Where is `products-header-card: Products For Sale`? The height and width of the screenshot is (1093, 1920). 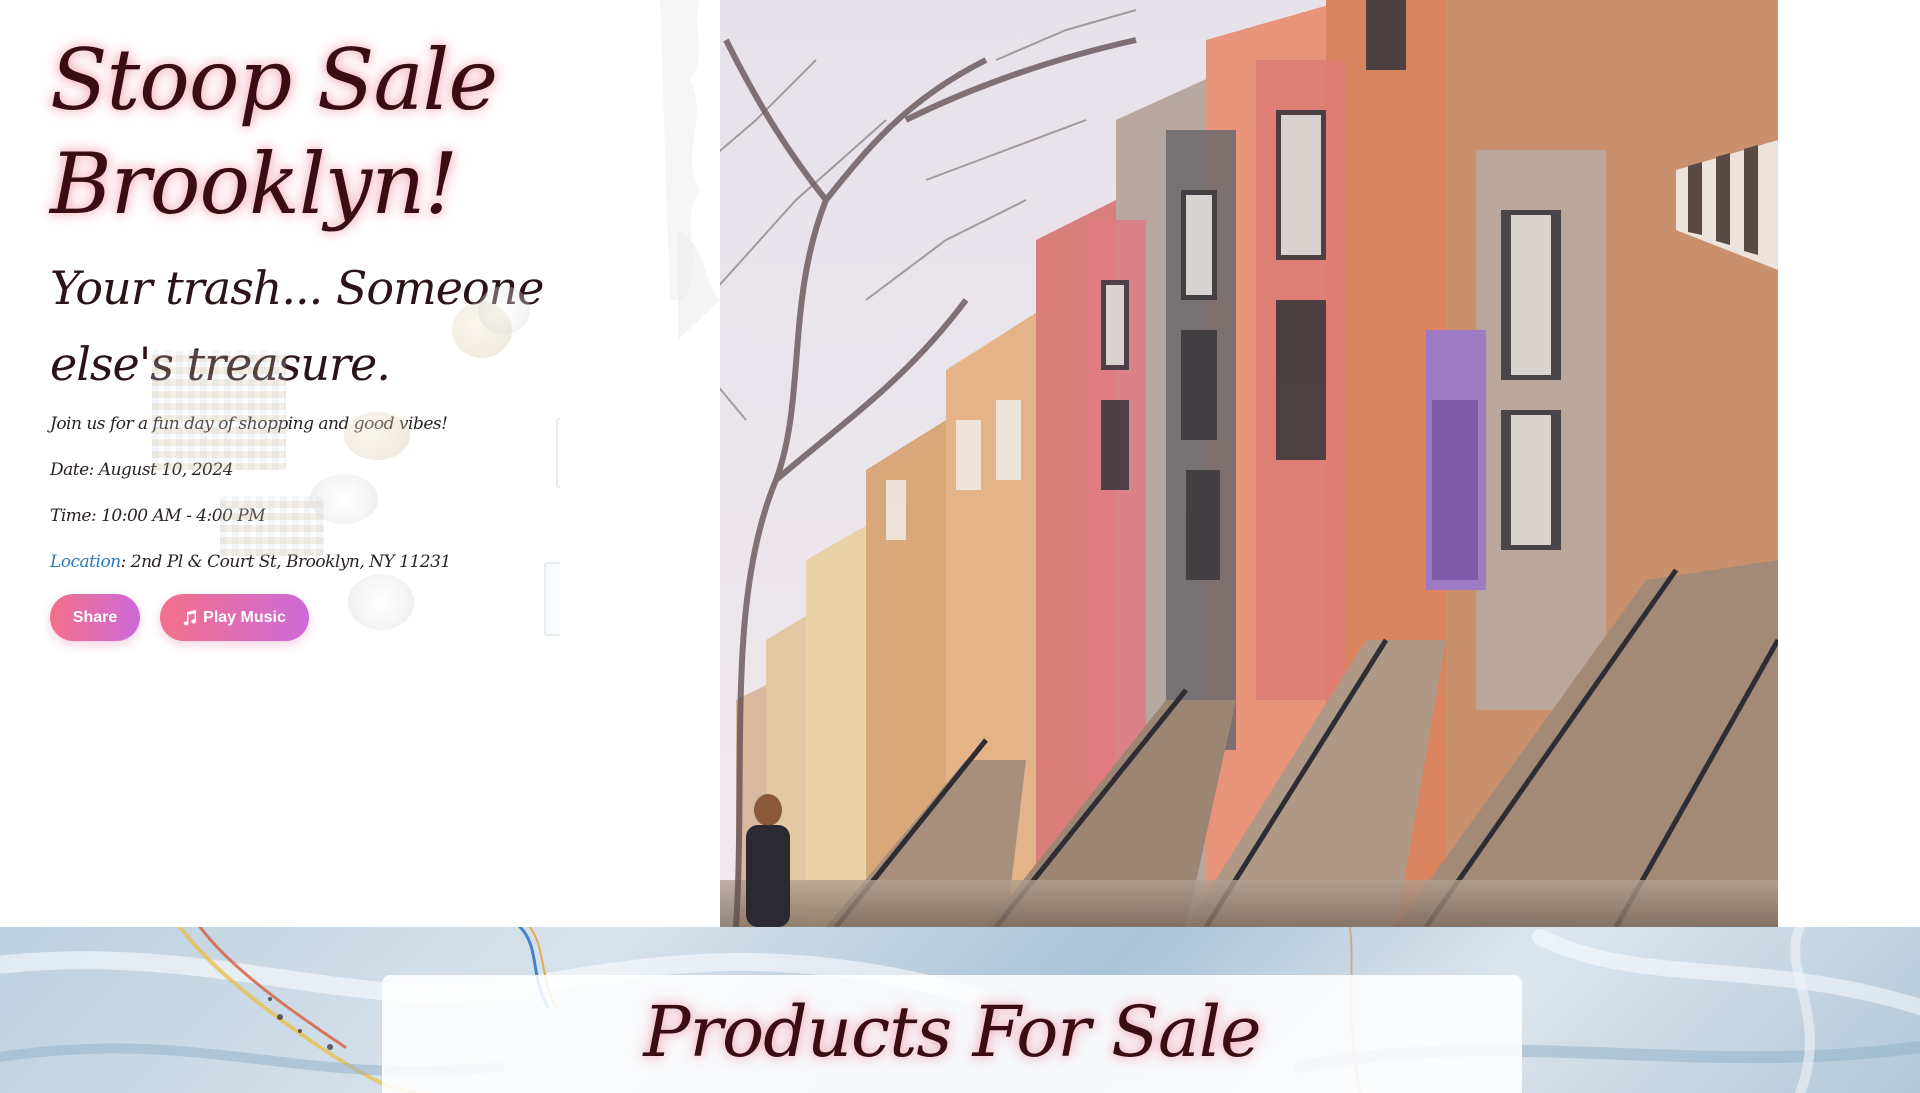 products-header-card: Products For Sale is located at coordinates (952, 1034).